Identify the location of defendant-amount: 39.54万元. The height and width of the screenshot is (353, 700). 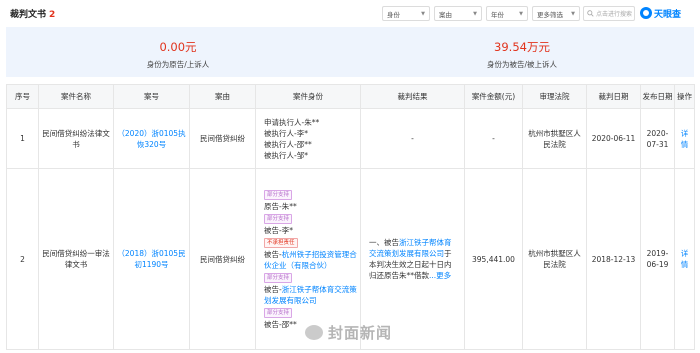
(522, 47).